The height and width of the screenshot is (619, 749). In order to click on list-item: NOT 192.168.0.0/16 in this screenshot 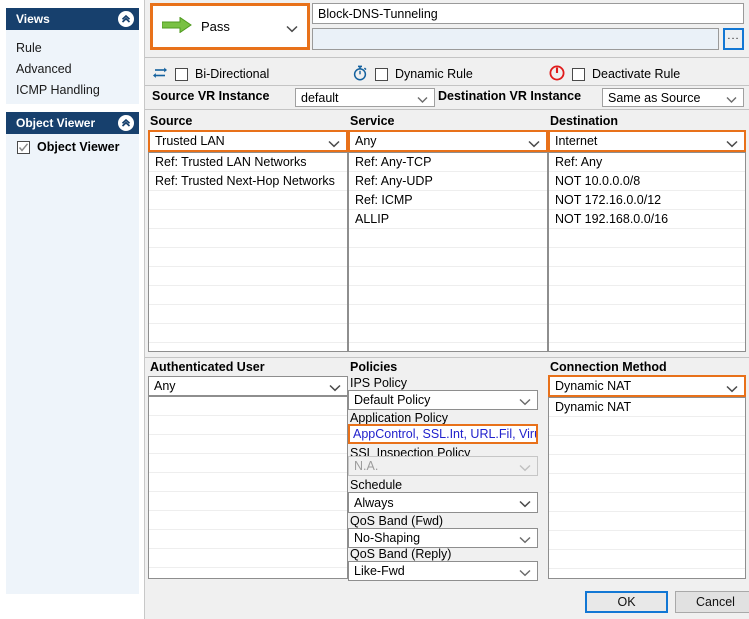, I will do `click(647, 219)`.